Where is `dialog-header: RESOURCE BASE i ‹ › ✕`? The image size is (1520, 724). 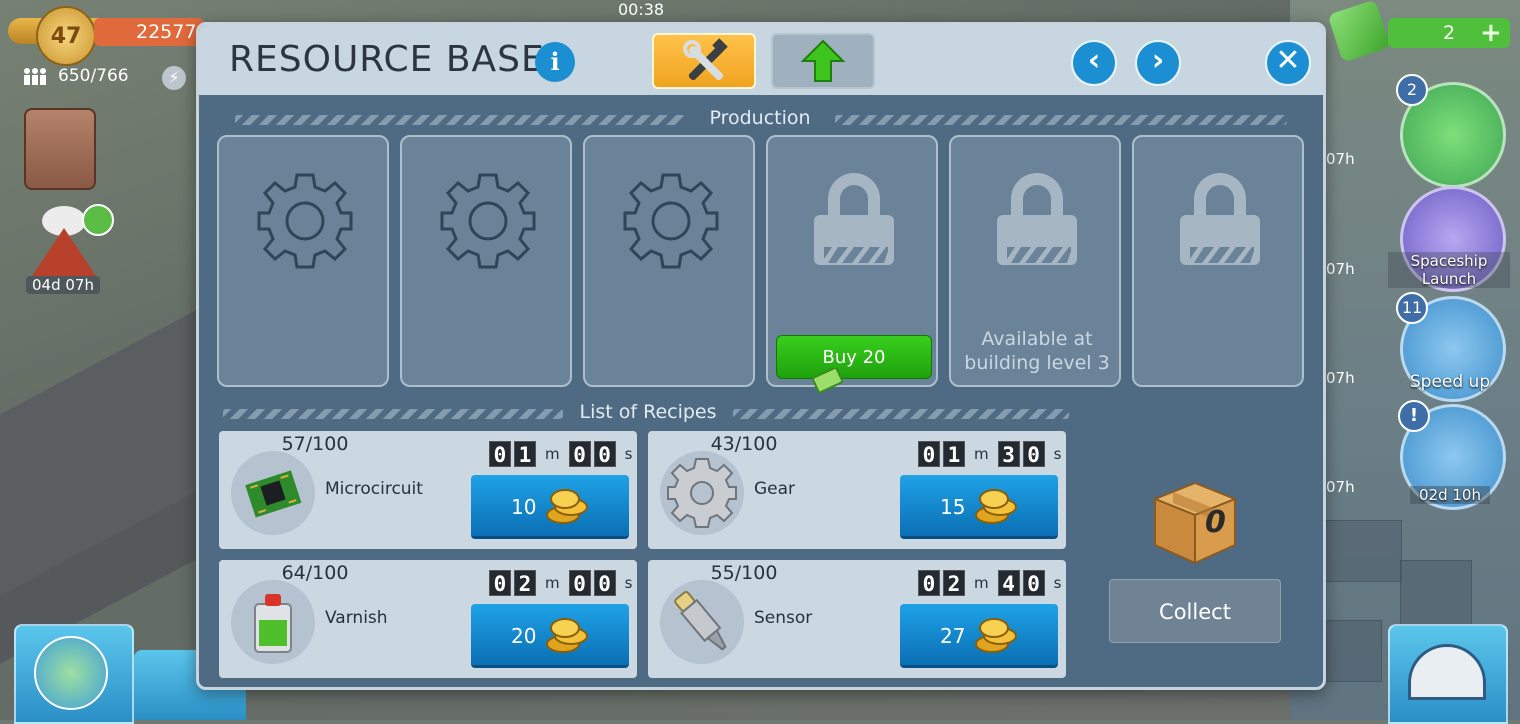
dialog-header: RESOURCE BASE i ‹ › ✕ is located at coordinates (761, 60).